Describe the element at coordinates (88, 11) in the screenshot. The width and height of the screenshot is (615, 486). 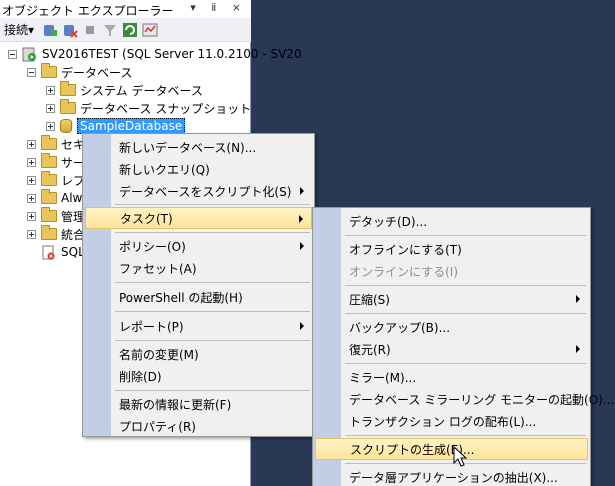
I see `panel-title: オブジェクト エクスプローラー` at that location.